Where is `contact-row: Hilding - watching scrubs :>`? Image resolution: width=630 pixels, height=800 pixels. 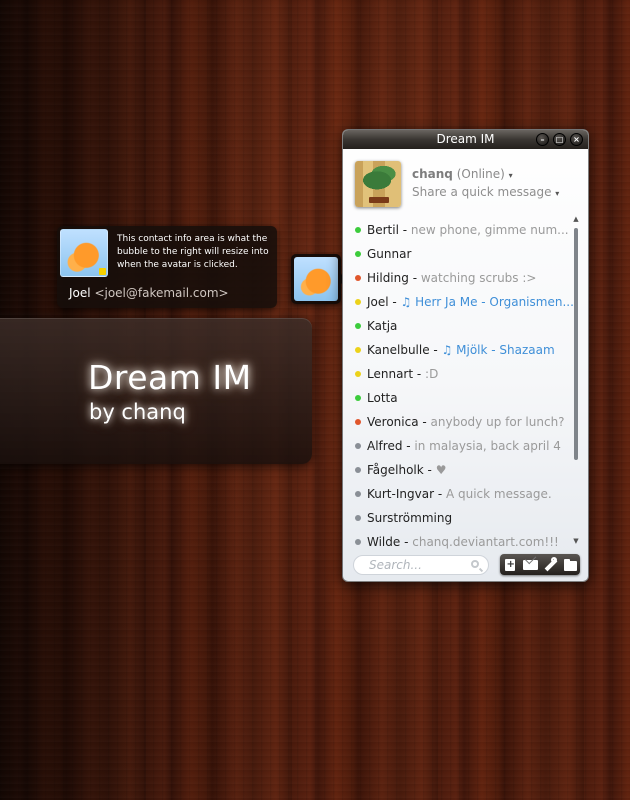
contact-row: Hilding - watching scrubs :> is located at coordinates (459, 278).